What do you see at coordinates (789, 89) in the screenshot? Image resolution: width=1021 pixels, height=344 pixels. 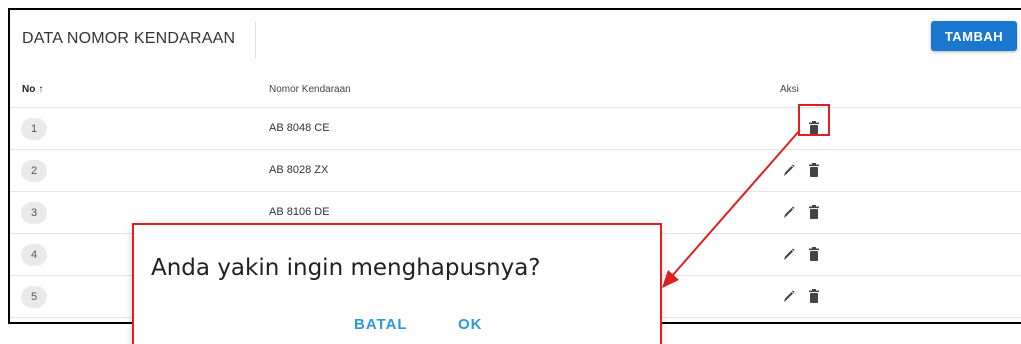 I see `column-header-action: Aksi` at bounding box center [789, 89].